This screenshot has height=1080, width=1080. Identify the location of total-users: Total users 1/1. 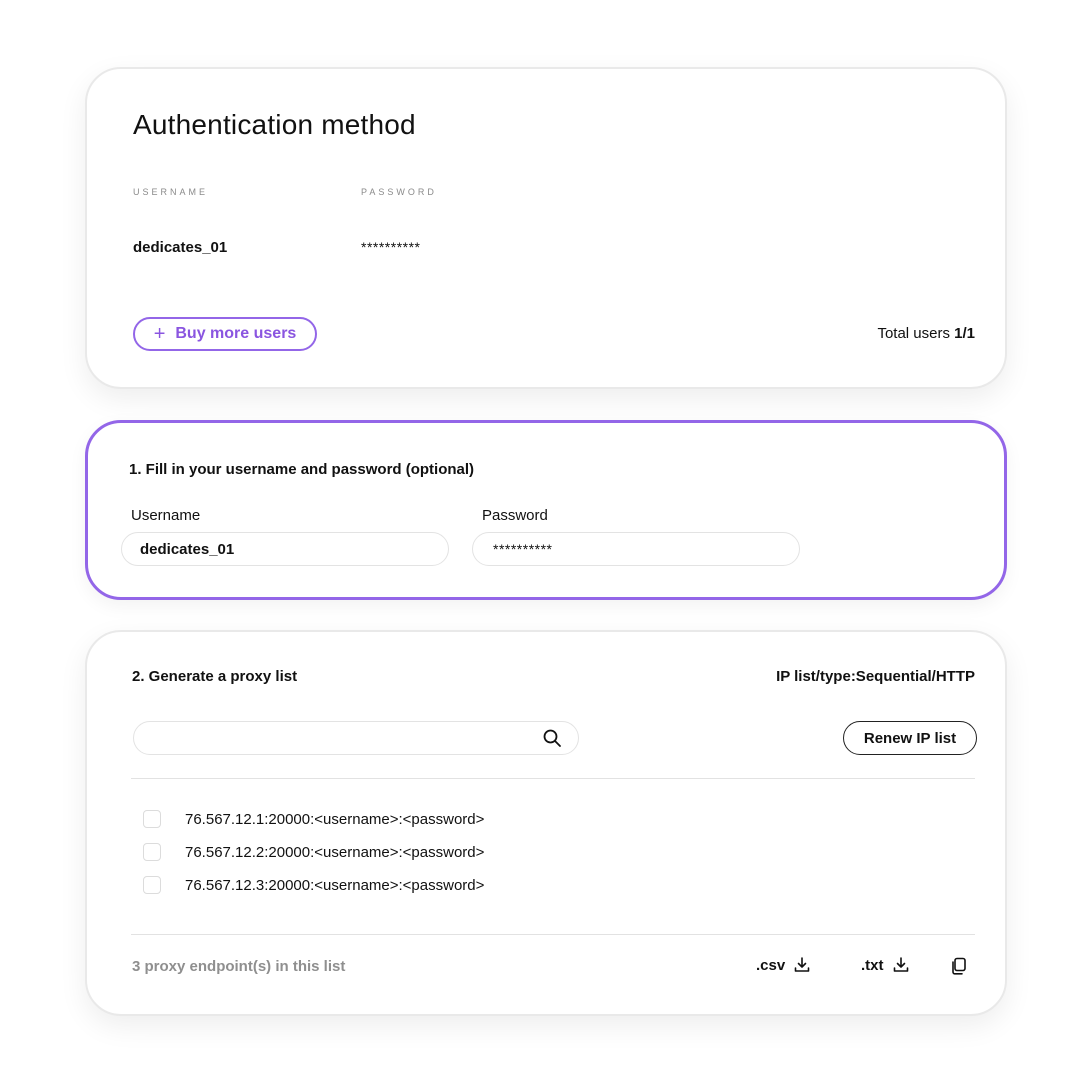
(926, 333).